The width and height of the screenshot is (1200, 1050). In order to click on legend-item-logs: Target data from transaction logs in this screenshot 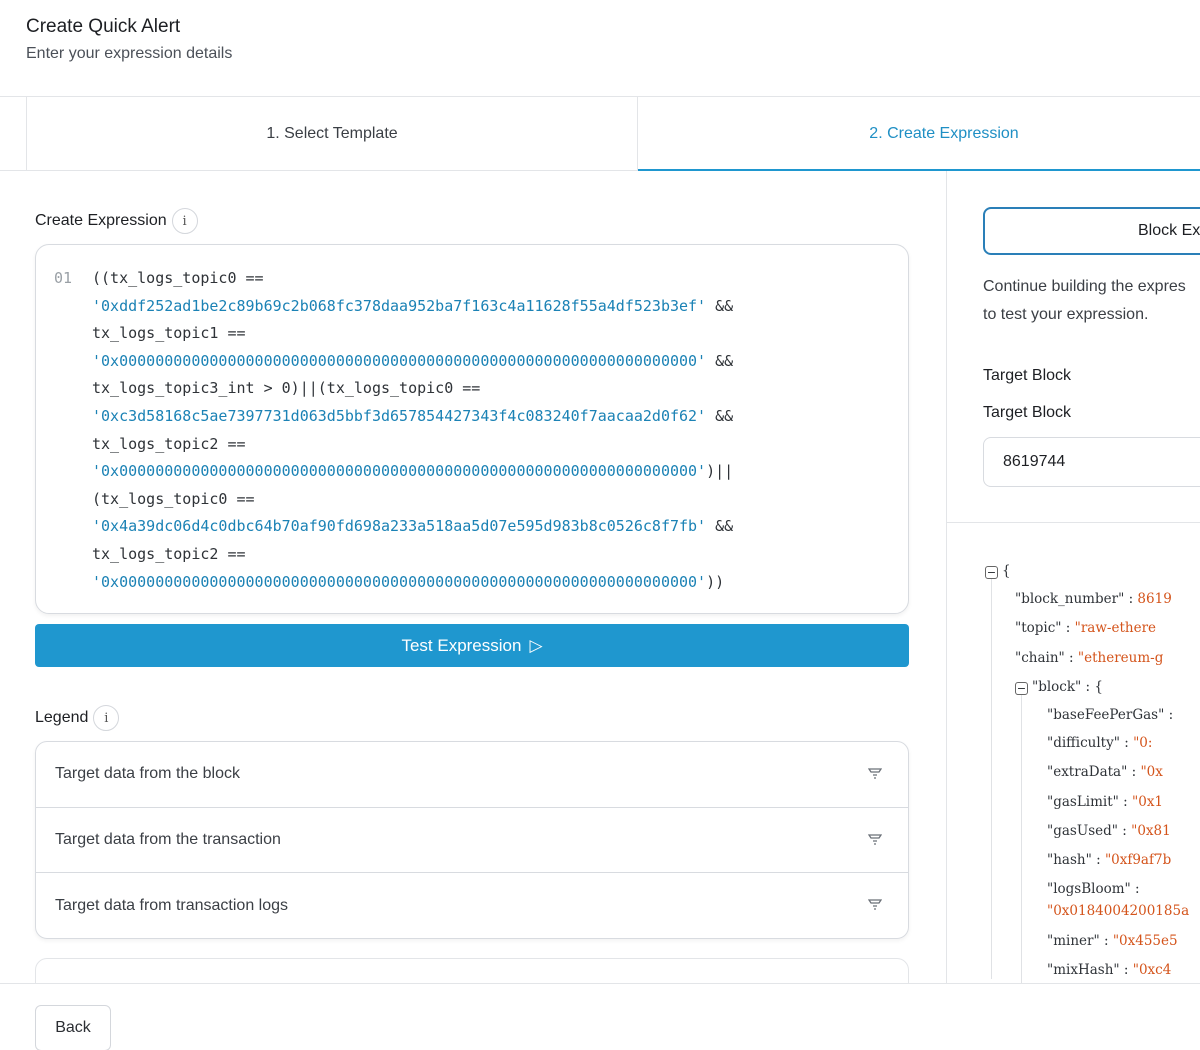, I will do `click(472, 905)`.